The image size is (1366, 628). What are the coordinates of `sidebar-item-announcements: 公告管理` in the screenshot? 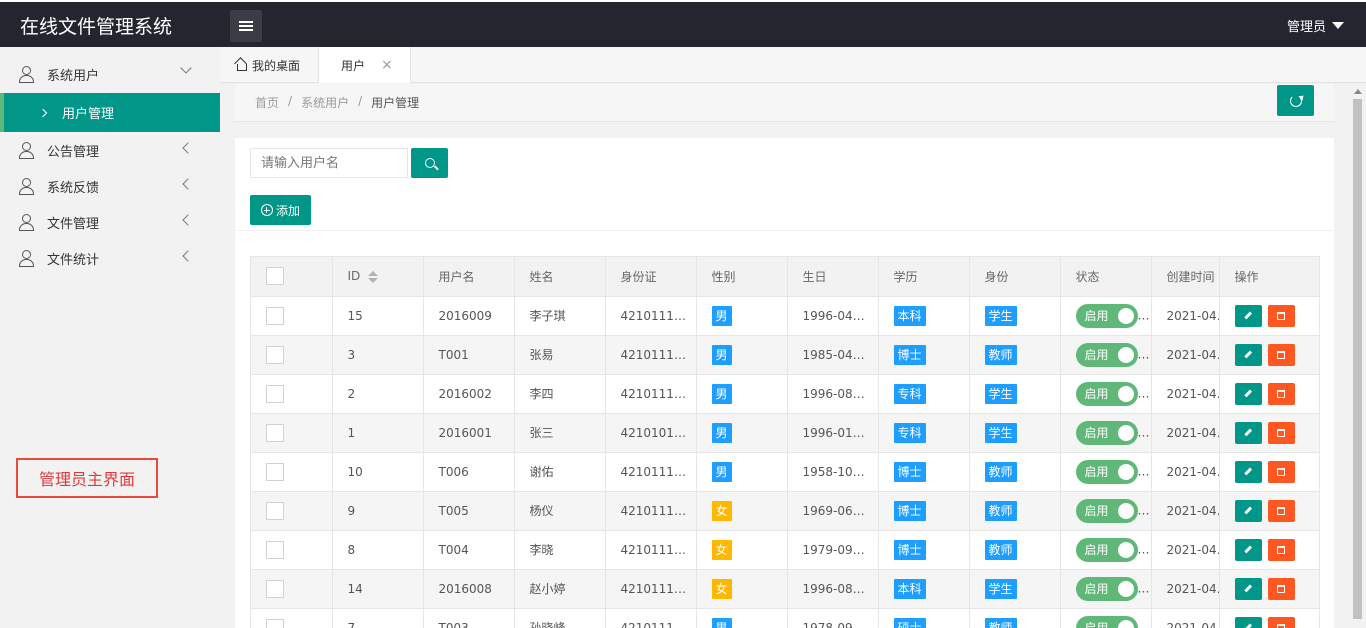 It's located at (110, 150).